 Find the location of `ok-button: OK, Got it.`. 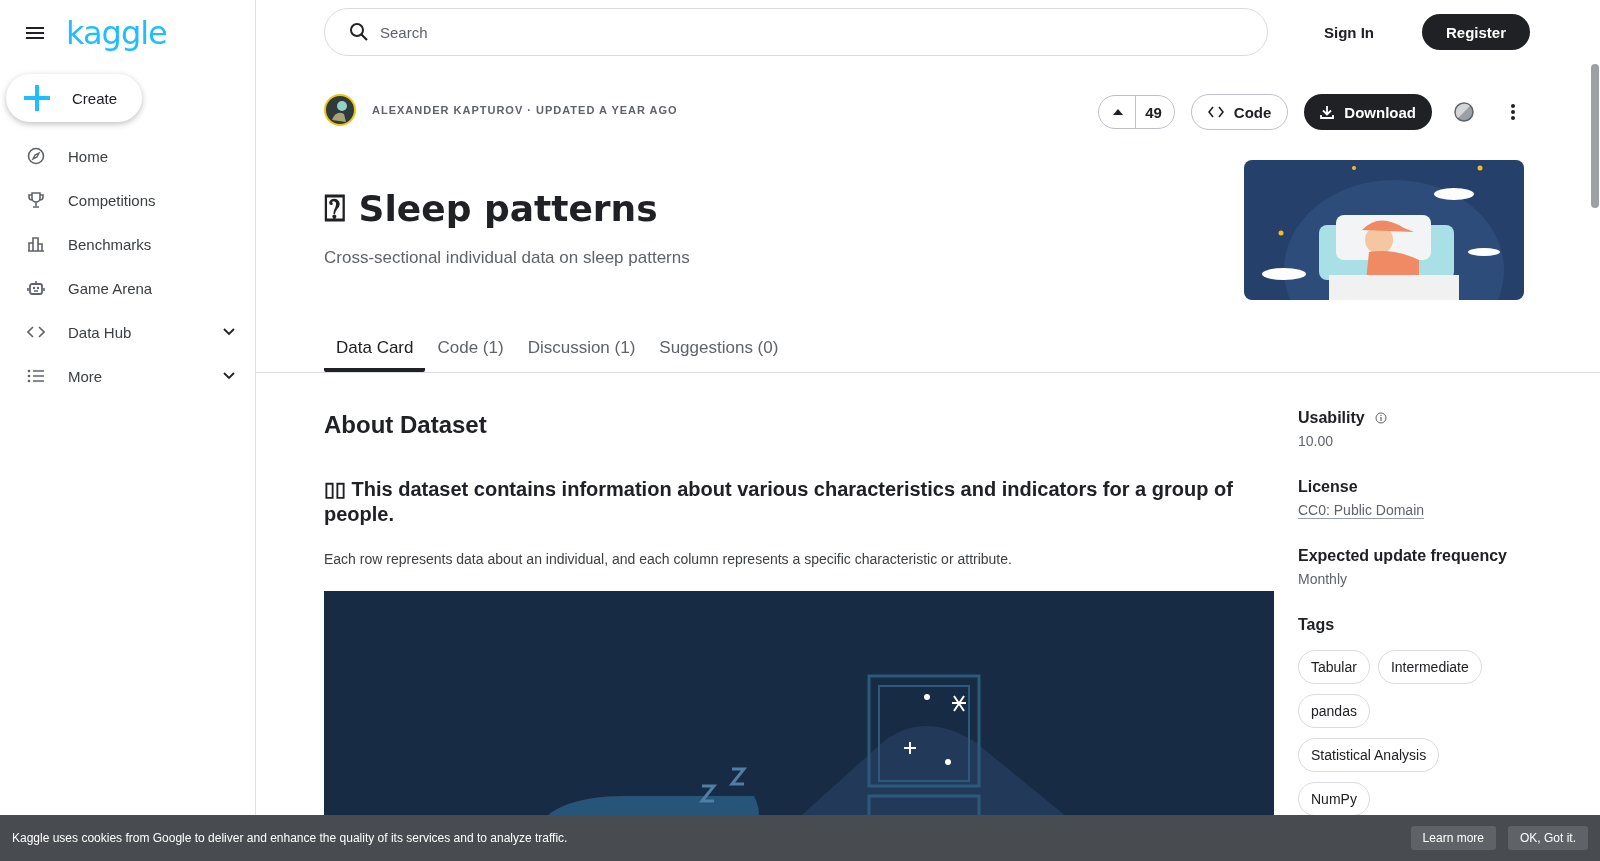

ok-button: OK, Got it. is located at coordinates (1548, 838).